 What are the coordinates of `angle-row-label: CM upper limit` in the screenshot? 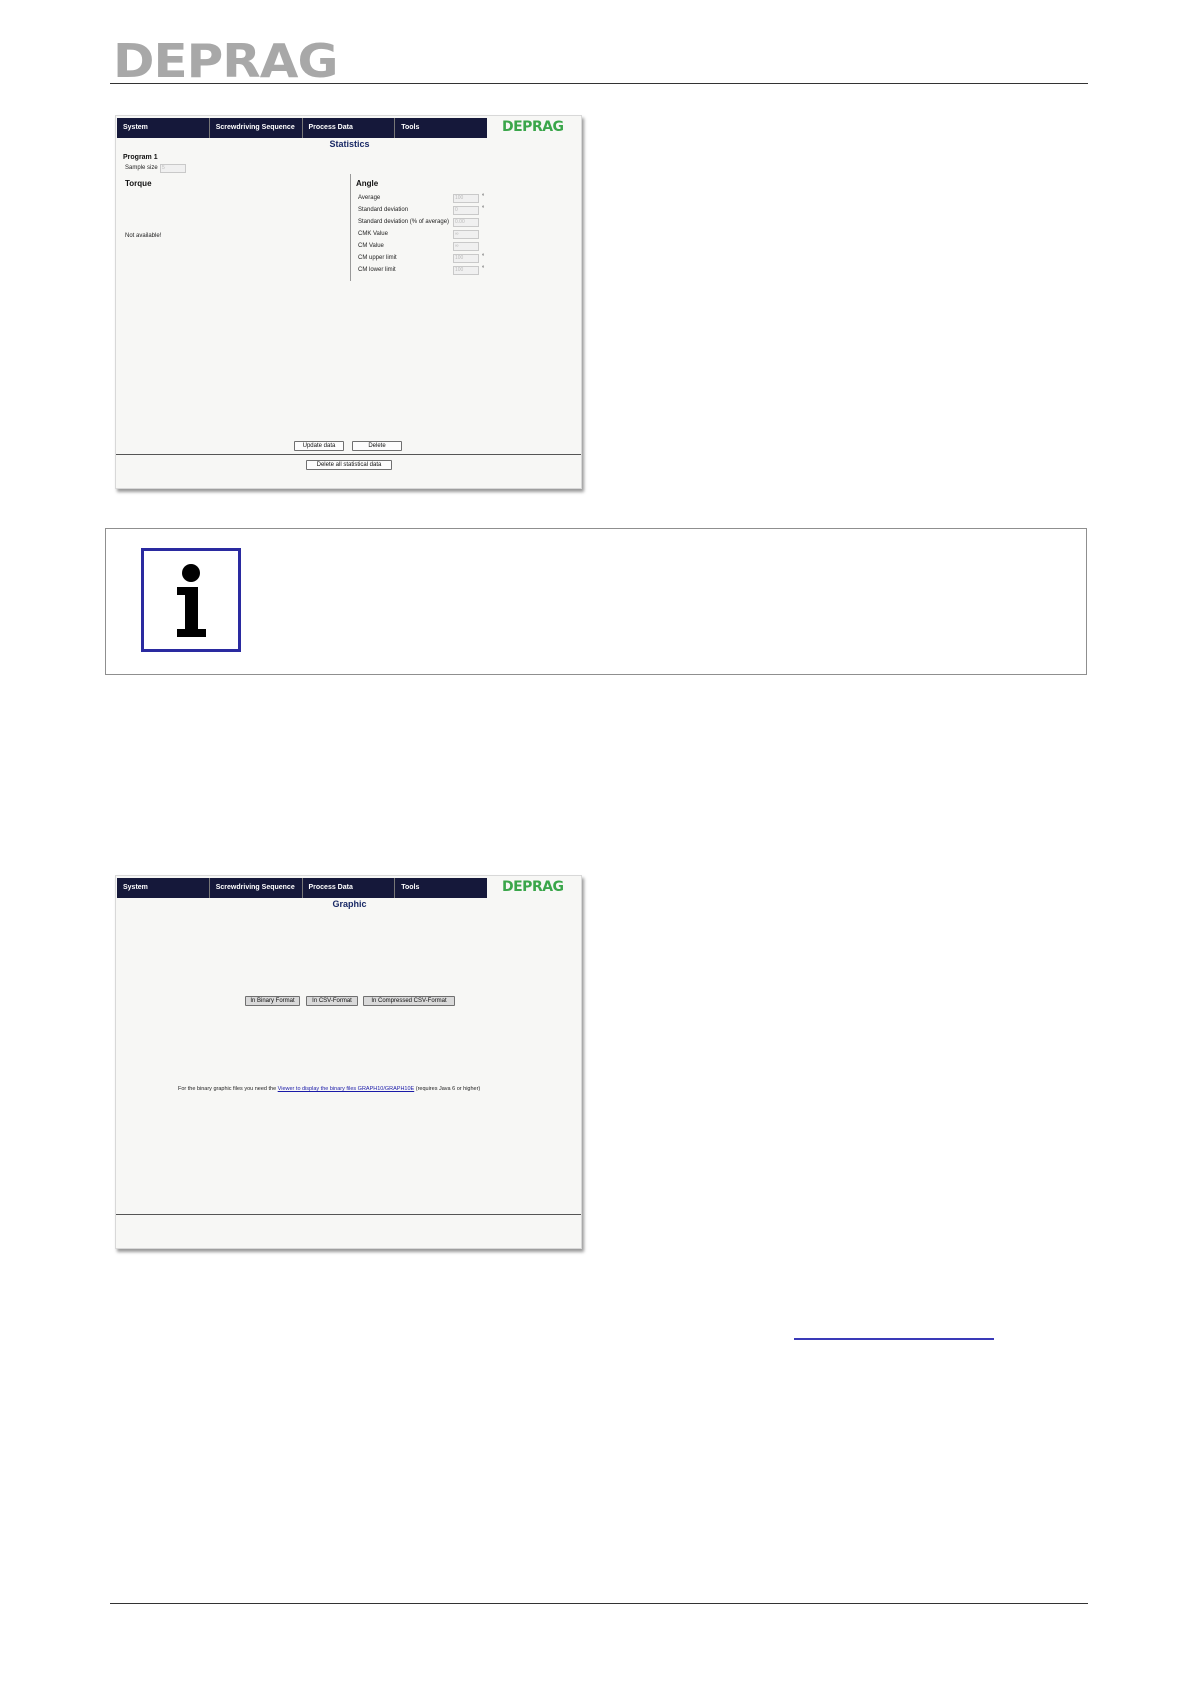 It's located at (377, 258).